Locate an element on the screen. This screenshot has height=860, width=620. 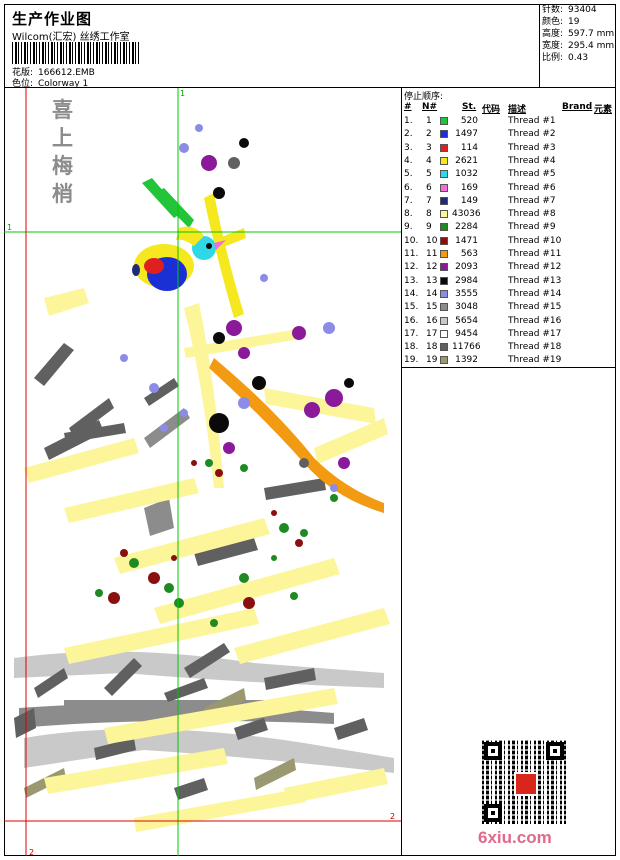
row-n: 16 is located at coordinates (432, 320).